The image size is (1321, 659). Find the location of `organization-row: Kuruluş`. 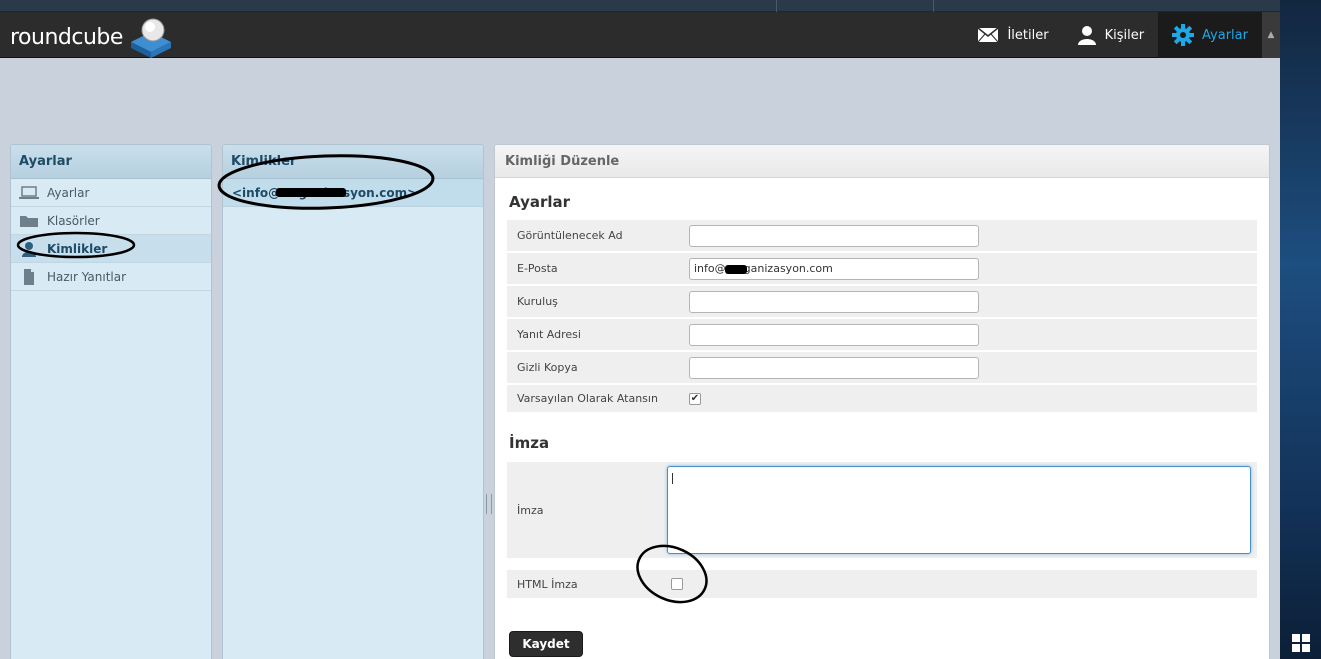

organization-row: Kuruluş is located at coordinates (882, 301).